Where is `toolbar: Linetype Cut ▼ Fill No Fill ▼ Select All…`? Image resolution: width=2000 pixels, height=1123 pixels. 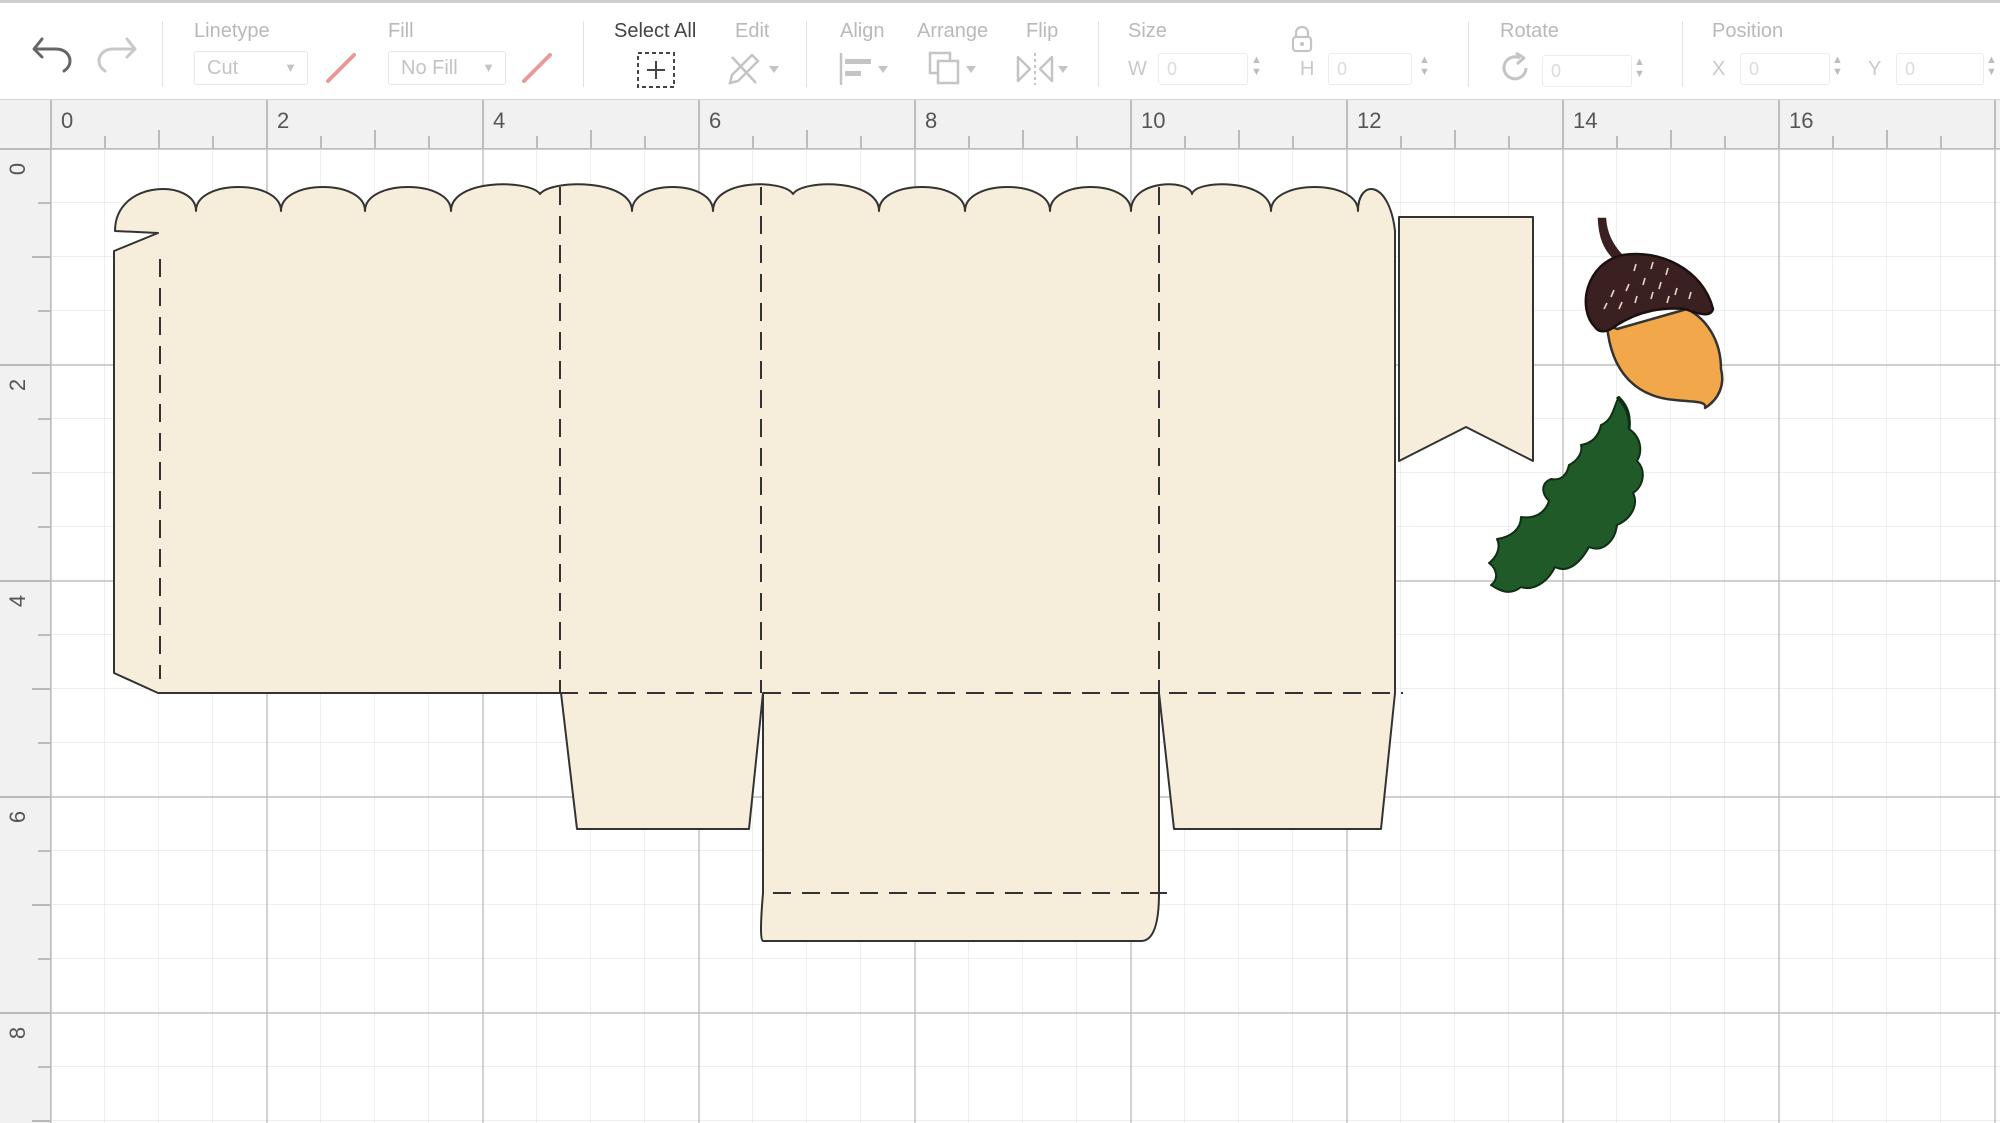 toolbar: Linetype Cut ▼ Fill No Fill ▼ Select All… is located at coordinates (1000, 50).